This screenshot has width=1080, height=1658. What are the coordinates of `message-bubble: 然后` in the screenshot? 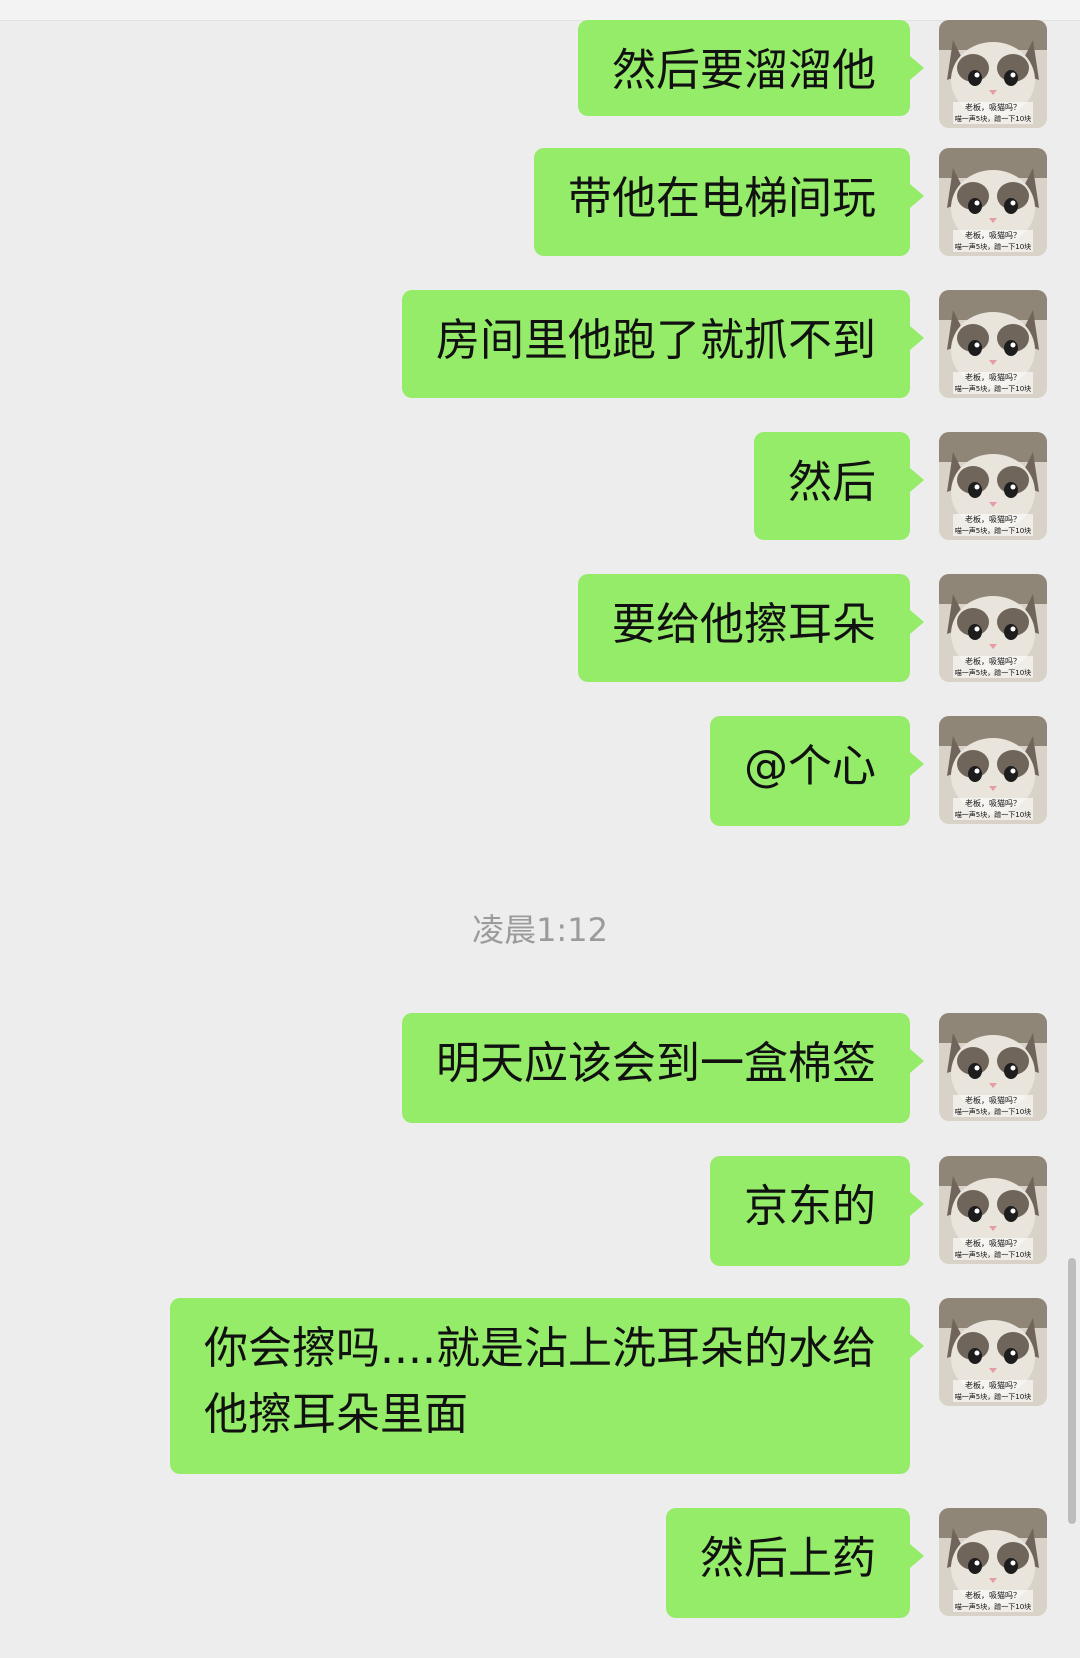 It's located at (839, 486).